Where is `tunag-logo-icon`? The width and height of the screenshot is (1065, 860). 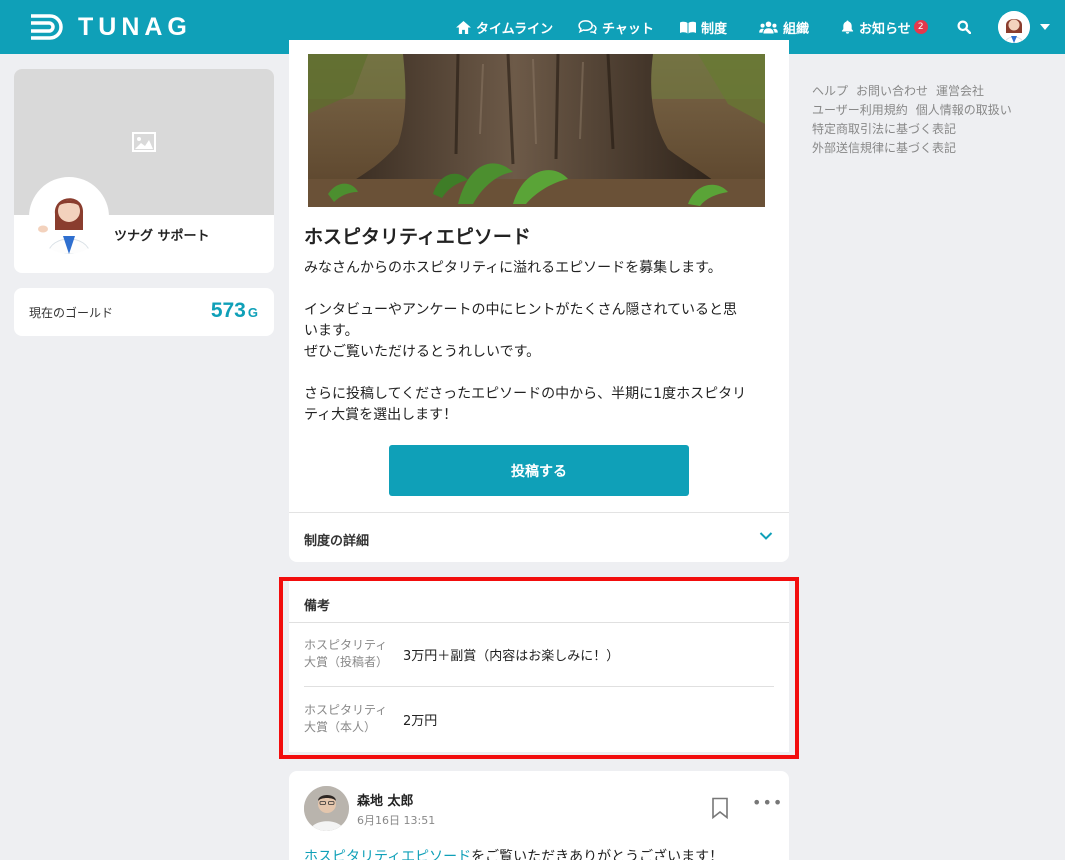
tunag-logo-icon is located at coordinates (47, 27).